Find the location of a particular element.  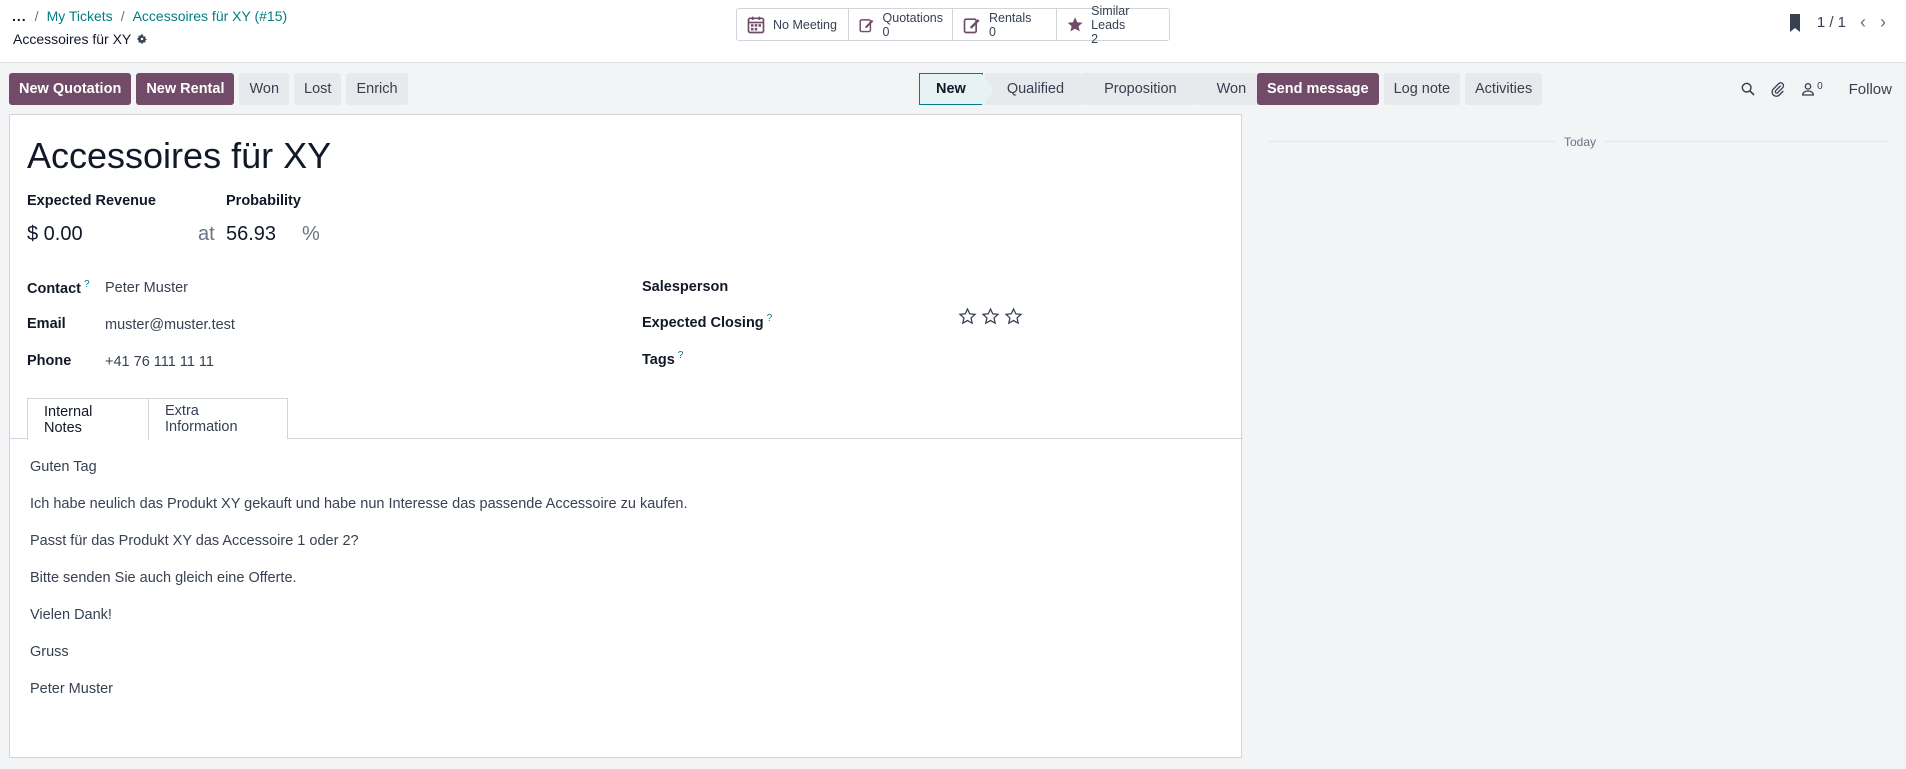

chatter-toolbar: 0 Follow is located at coordinates (1816, 89).